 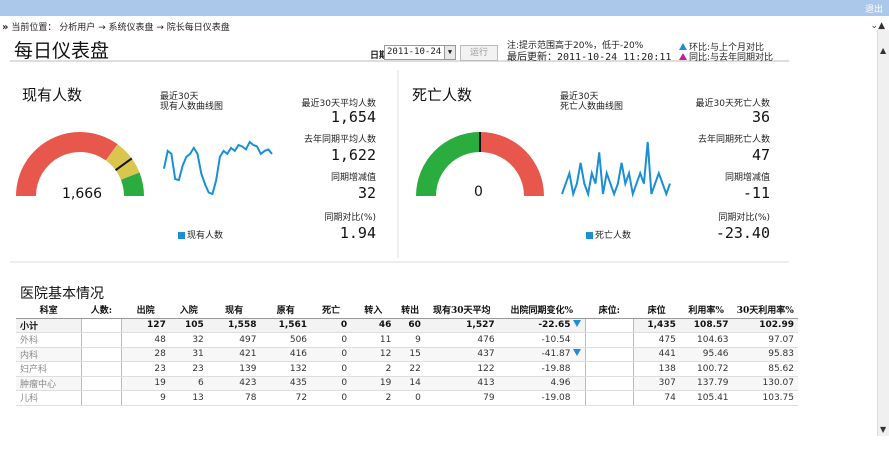 I want to click on table-cell: 14, so click(x=410, y=383).